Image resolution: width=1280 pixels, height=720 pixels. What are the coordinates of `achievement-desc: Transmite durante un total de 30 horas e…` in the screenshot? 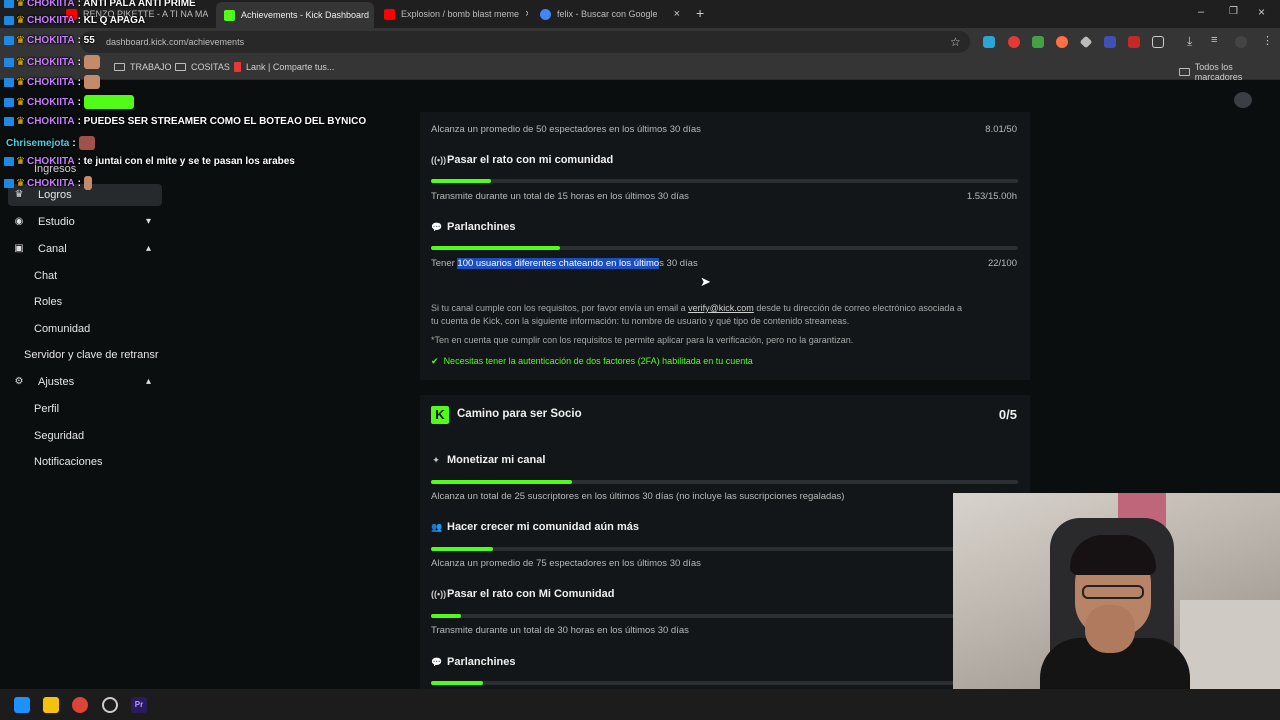 It's located at (560, 630).